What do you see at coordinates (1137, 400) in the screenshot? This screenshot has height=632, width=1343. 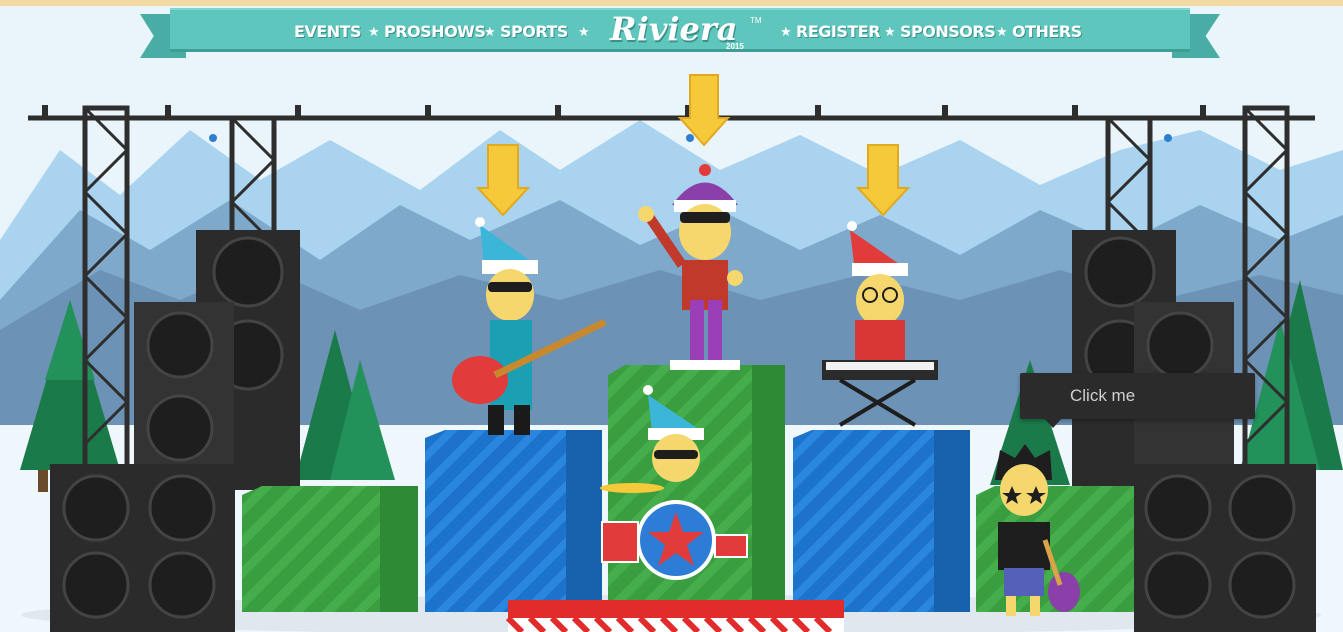 I see `click-me-tooltip: Click me` at bounding box center [1137, 400].